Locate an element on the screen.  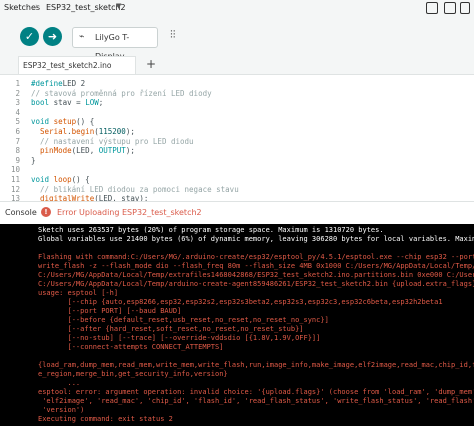
line-number: 2 is located at coordinates (17, 93).